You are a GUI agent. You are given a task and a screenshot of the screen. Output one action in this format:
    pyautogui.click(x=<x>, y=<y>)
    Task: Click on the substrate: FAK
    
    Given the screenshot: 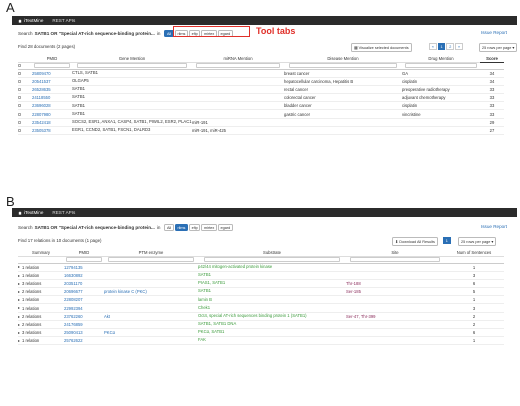 What is the action you would take?
    pyautogui.click(x=272, y=341)
    